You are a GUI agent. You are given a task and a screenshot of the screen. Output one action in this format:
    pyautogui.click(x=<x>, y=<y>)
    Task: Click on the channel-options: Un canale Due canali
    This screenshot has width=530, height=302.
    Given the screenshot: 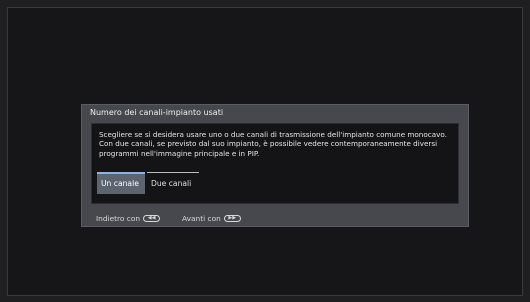 What is the action you would take?
    pyautogui.click(x=157, y=183)
    